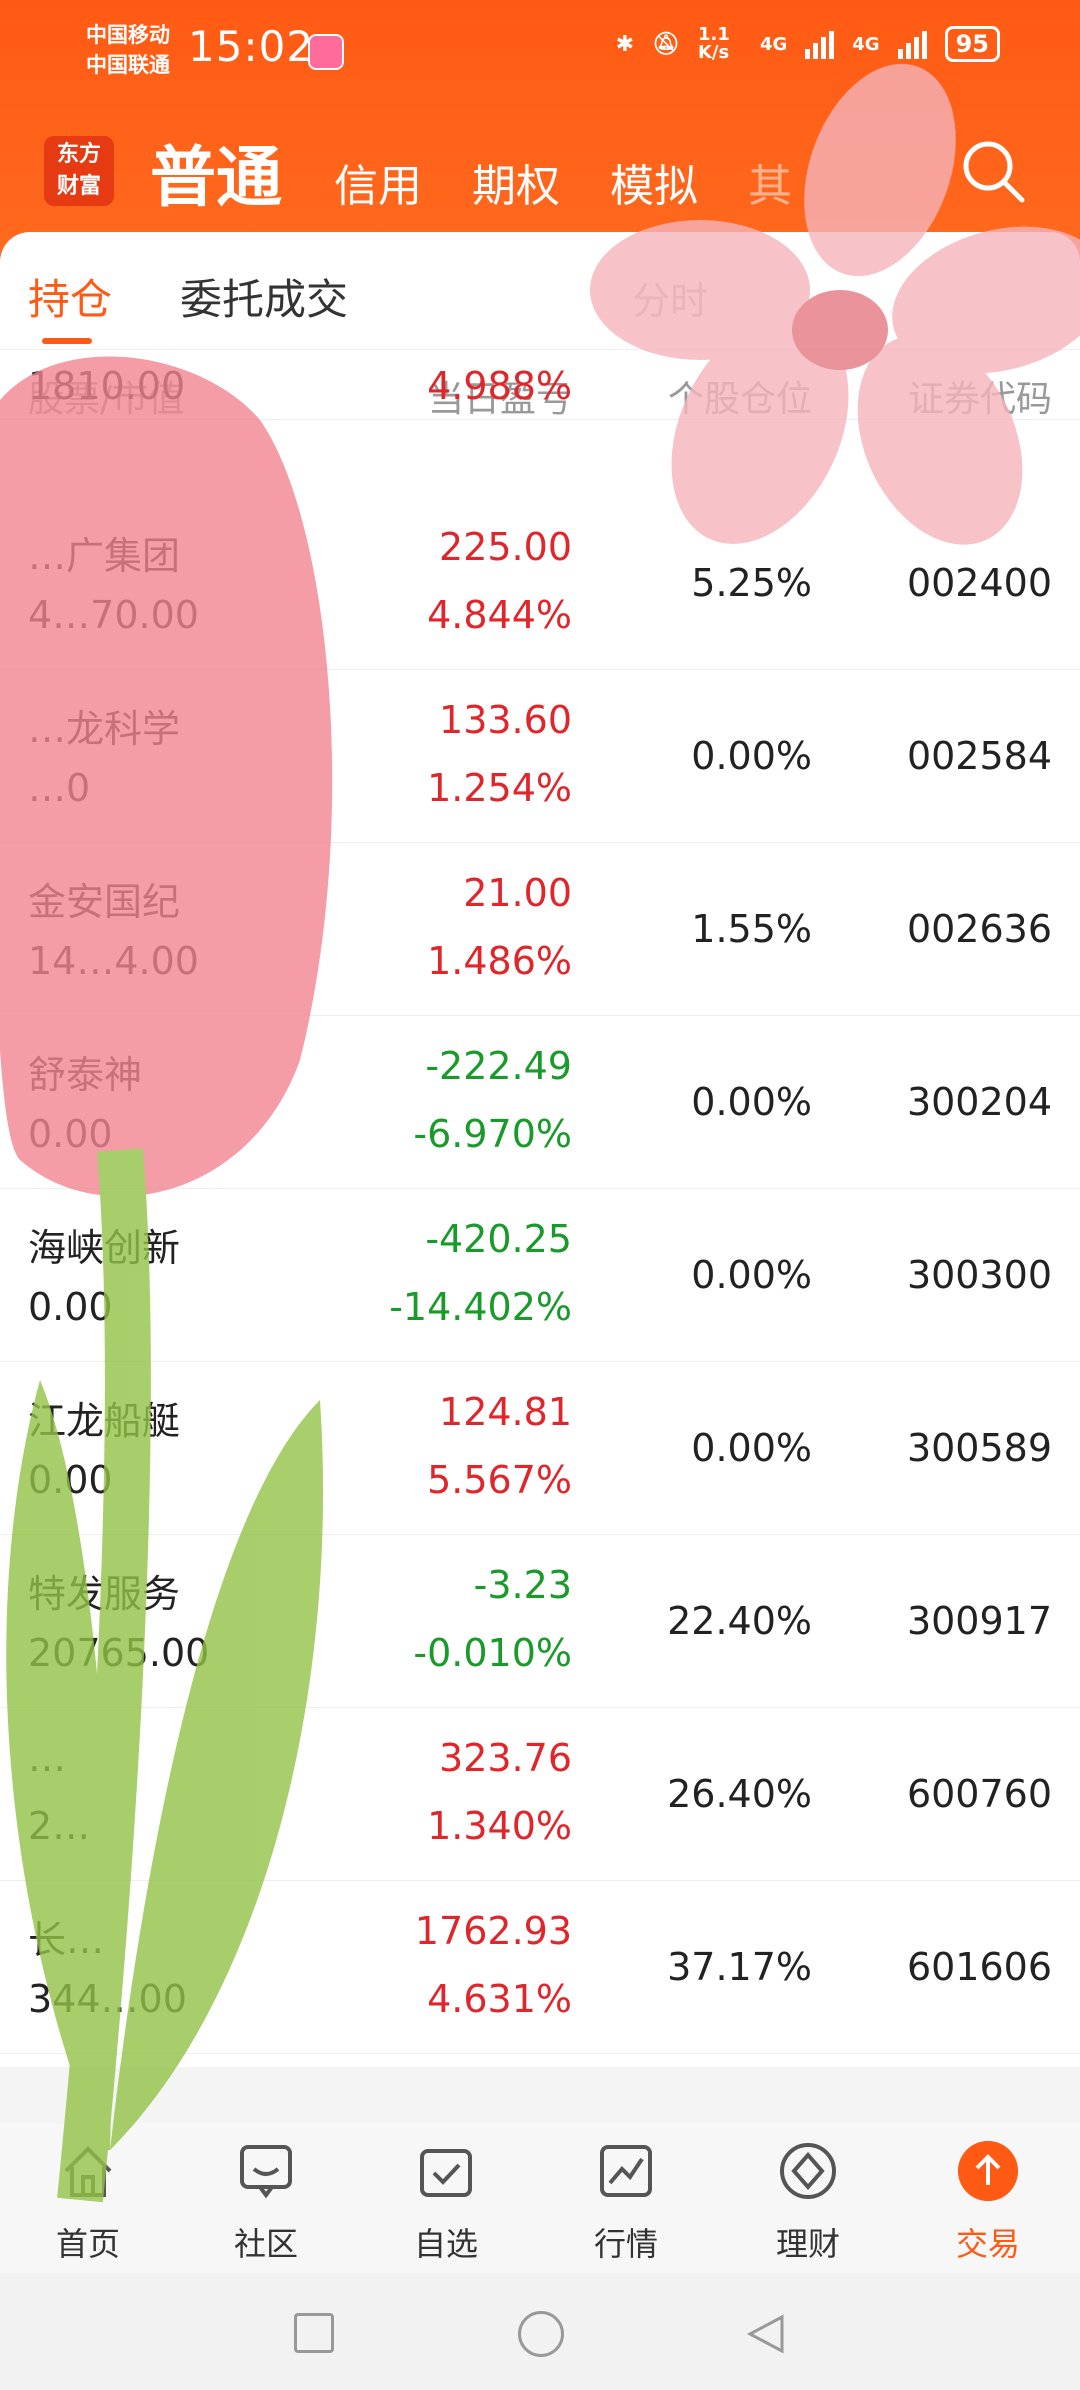 The image size is (1080, 2390). What do you see at coordinates (216, 172) in the screenshot?
I see `tab-normal: 普通` at bounding box center [216, 172].